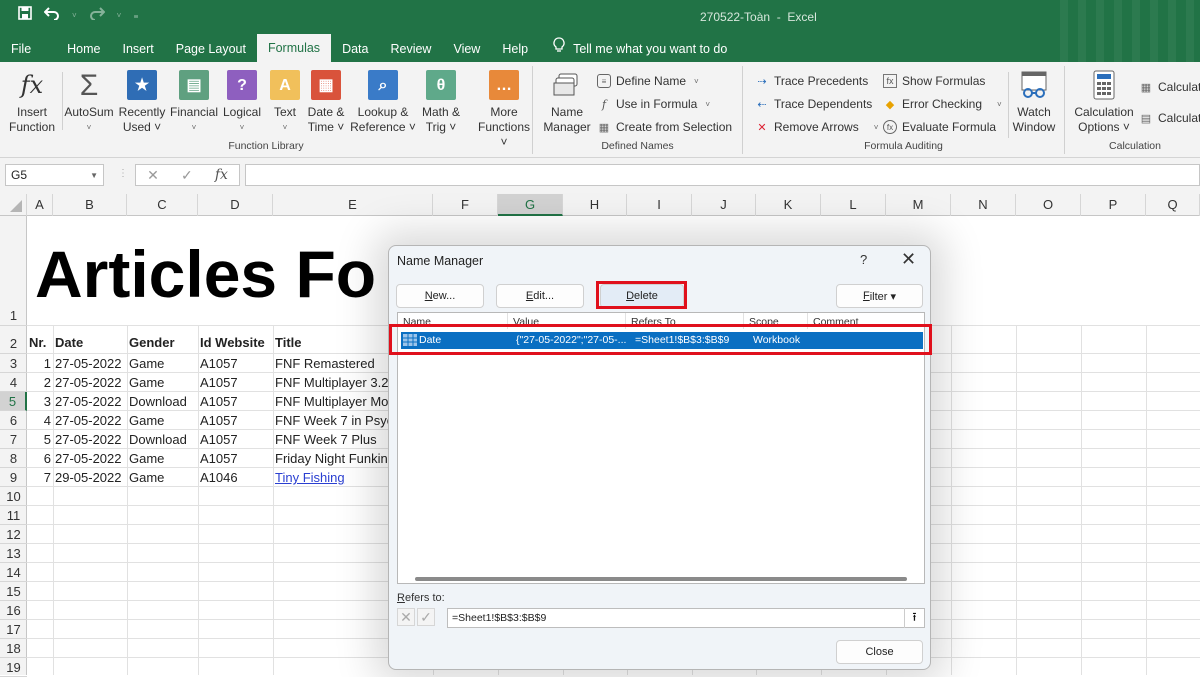  What do you see at coordinates (163, 401) in the screenshot?
I see `cell-gender: Download` at bounding box center [163, 401].